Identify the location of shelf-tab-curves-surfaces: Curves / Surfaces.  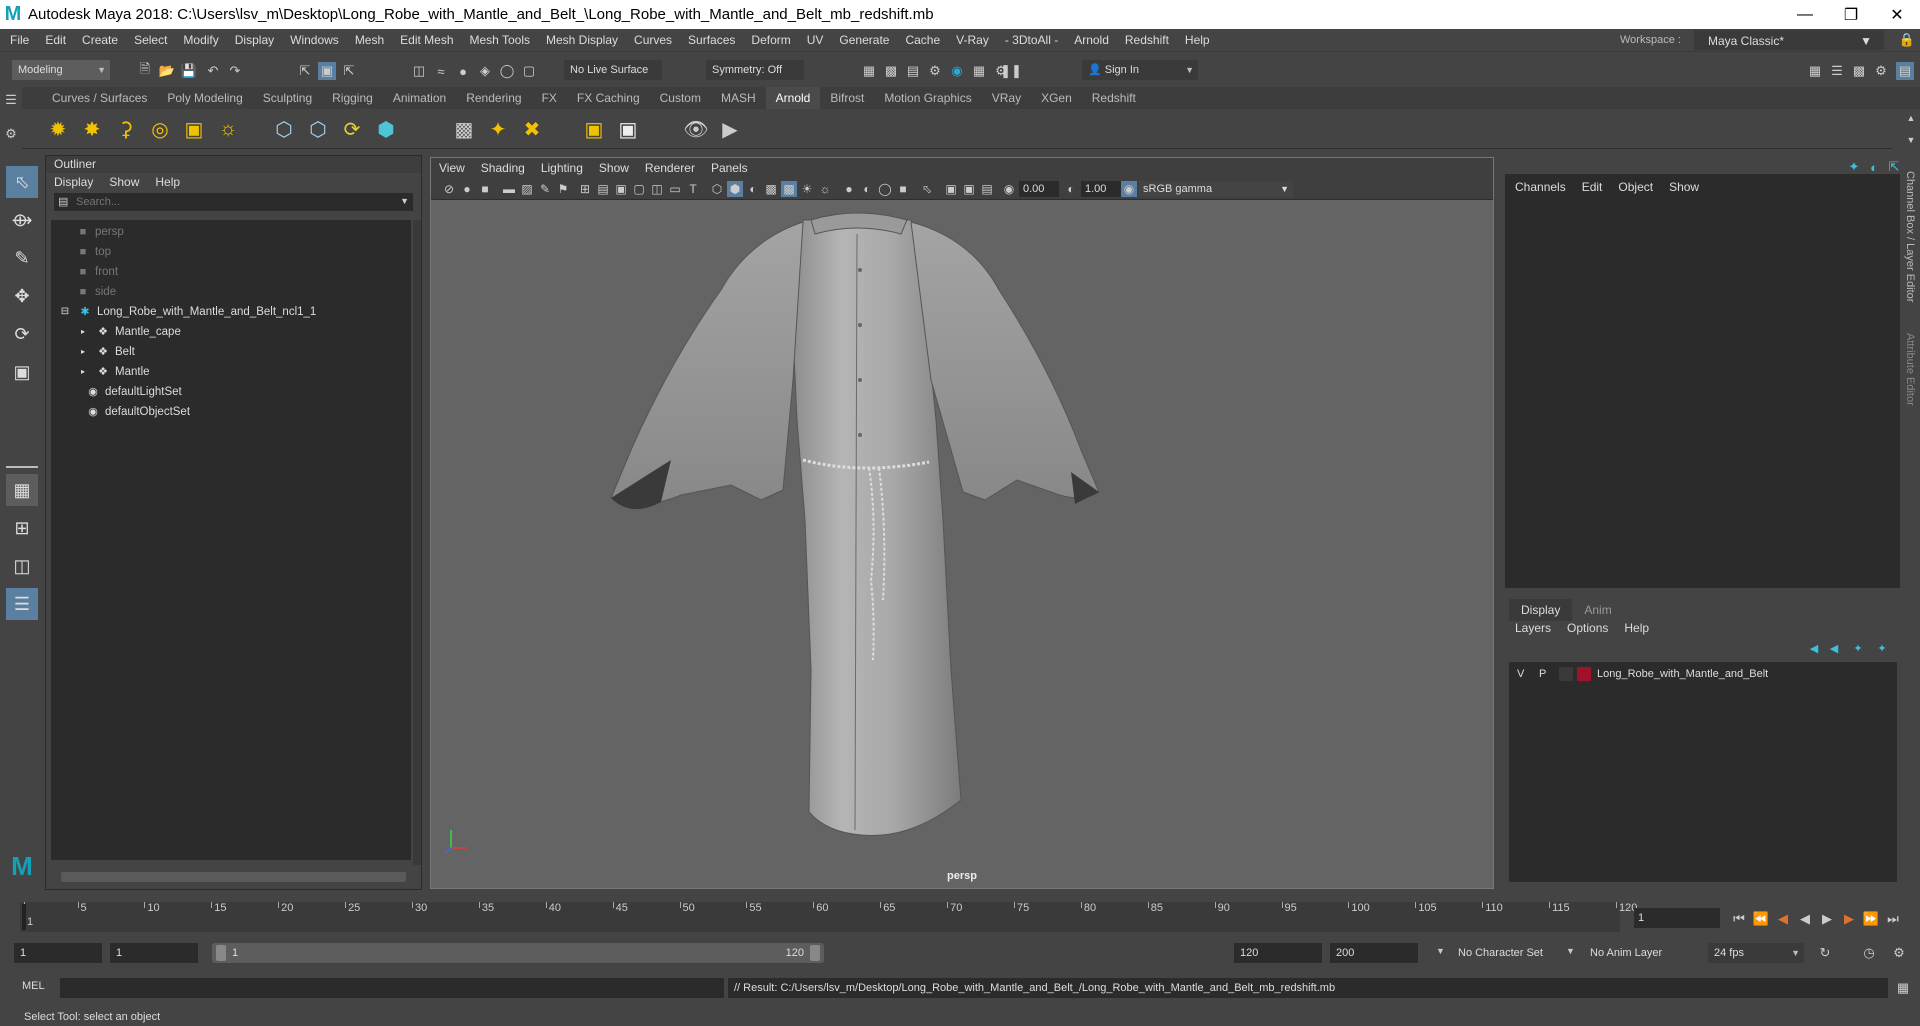
(99, 98).